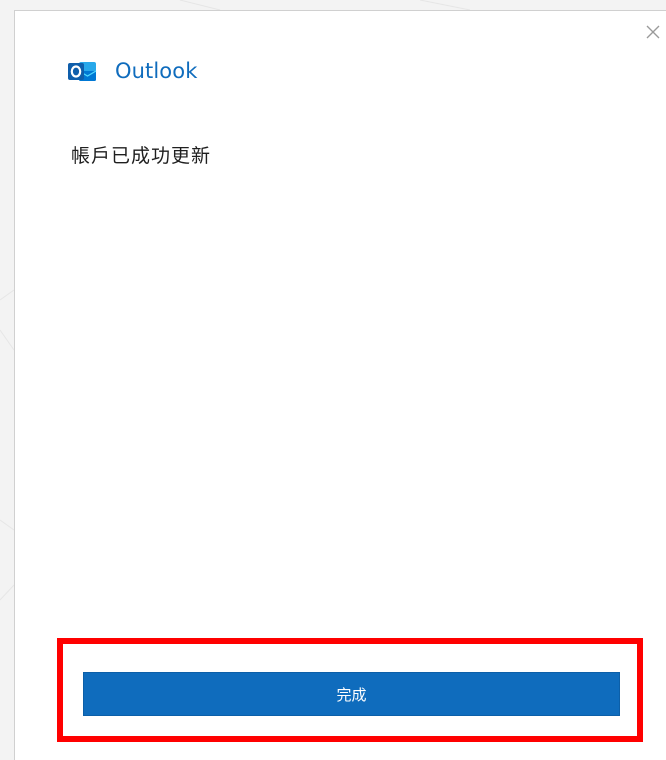 The height and width of the screenshot is (760, 666). Describe the element at coordinates (156, 71) in the screenshot. I see `app-name: Outlook` at that location.